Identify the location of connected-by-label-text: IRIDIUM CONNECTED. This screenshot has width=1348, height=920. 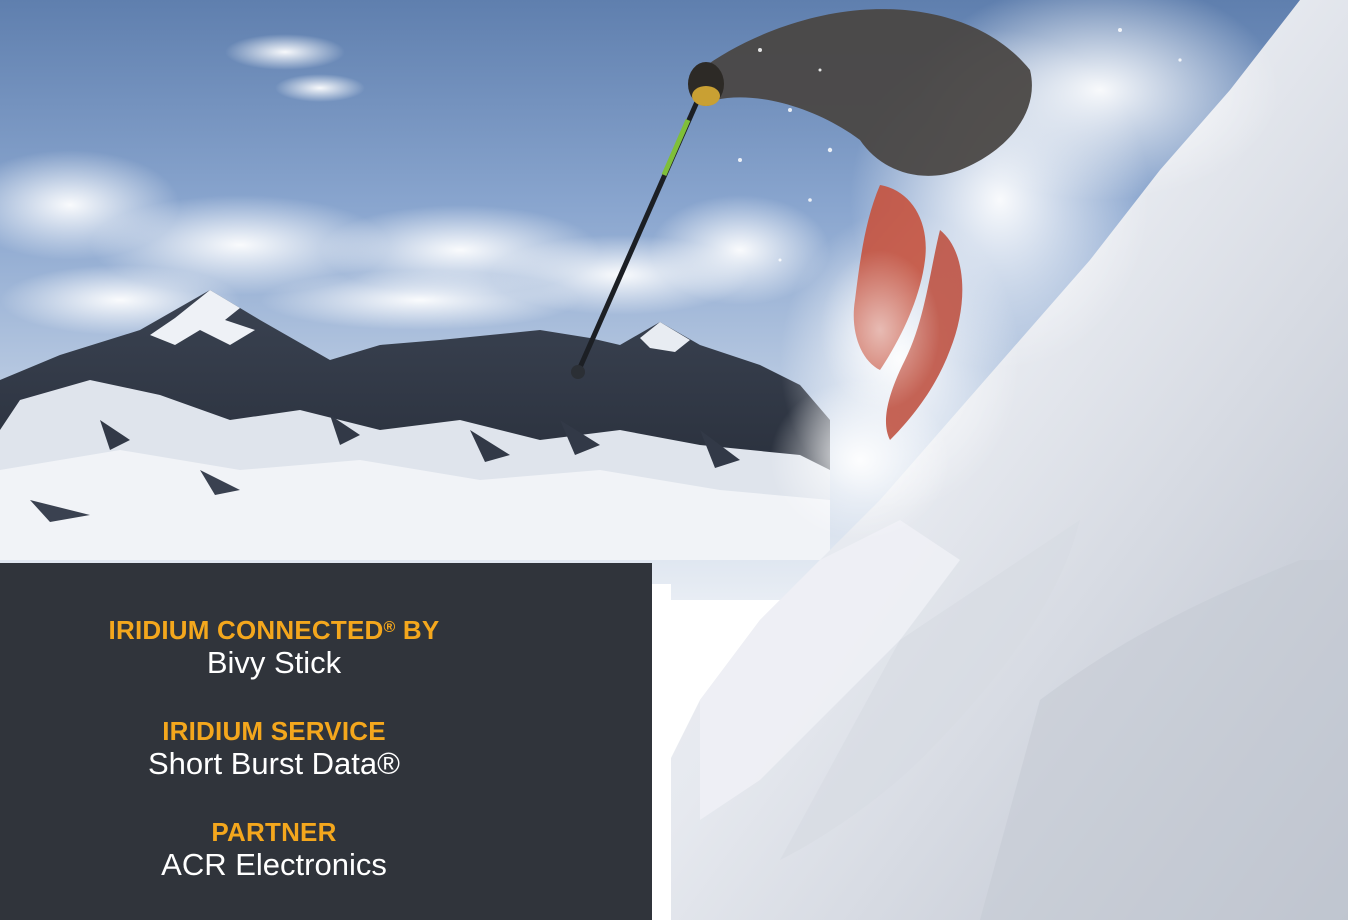
(246, 630).